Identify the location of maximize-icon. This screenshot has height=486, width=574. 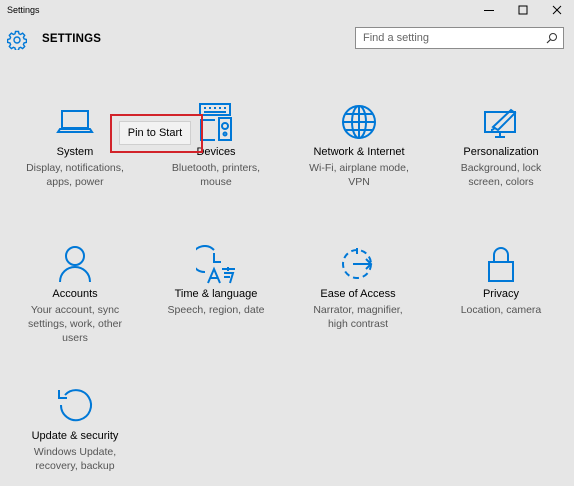
(523, 10).